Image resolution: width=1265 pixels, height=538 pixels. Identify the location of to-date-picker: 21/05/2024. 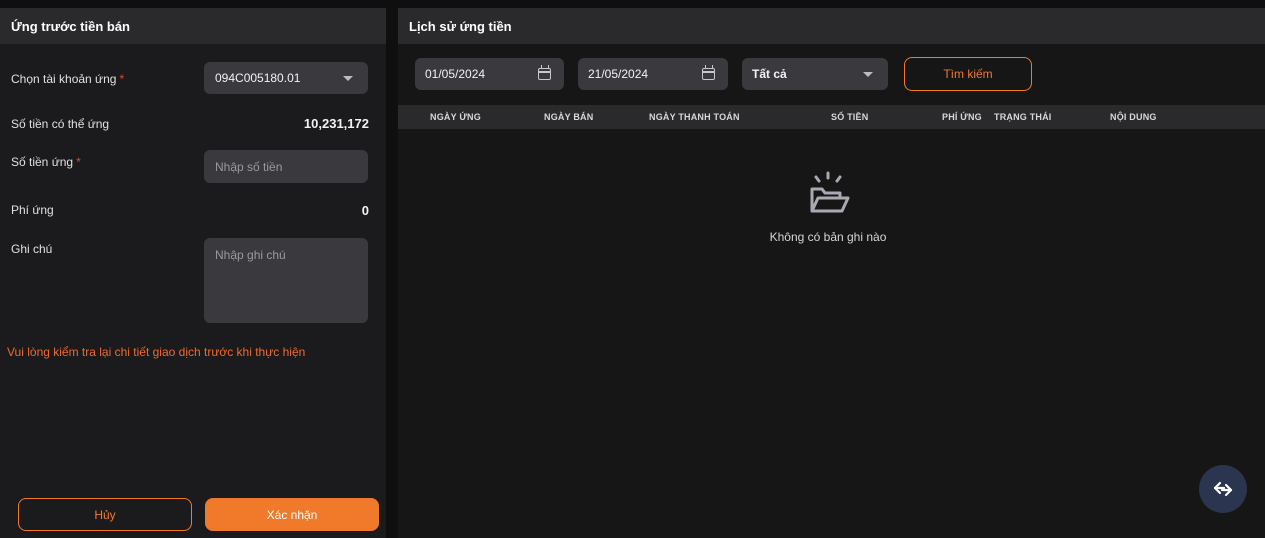
(653, 74).